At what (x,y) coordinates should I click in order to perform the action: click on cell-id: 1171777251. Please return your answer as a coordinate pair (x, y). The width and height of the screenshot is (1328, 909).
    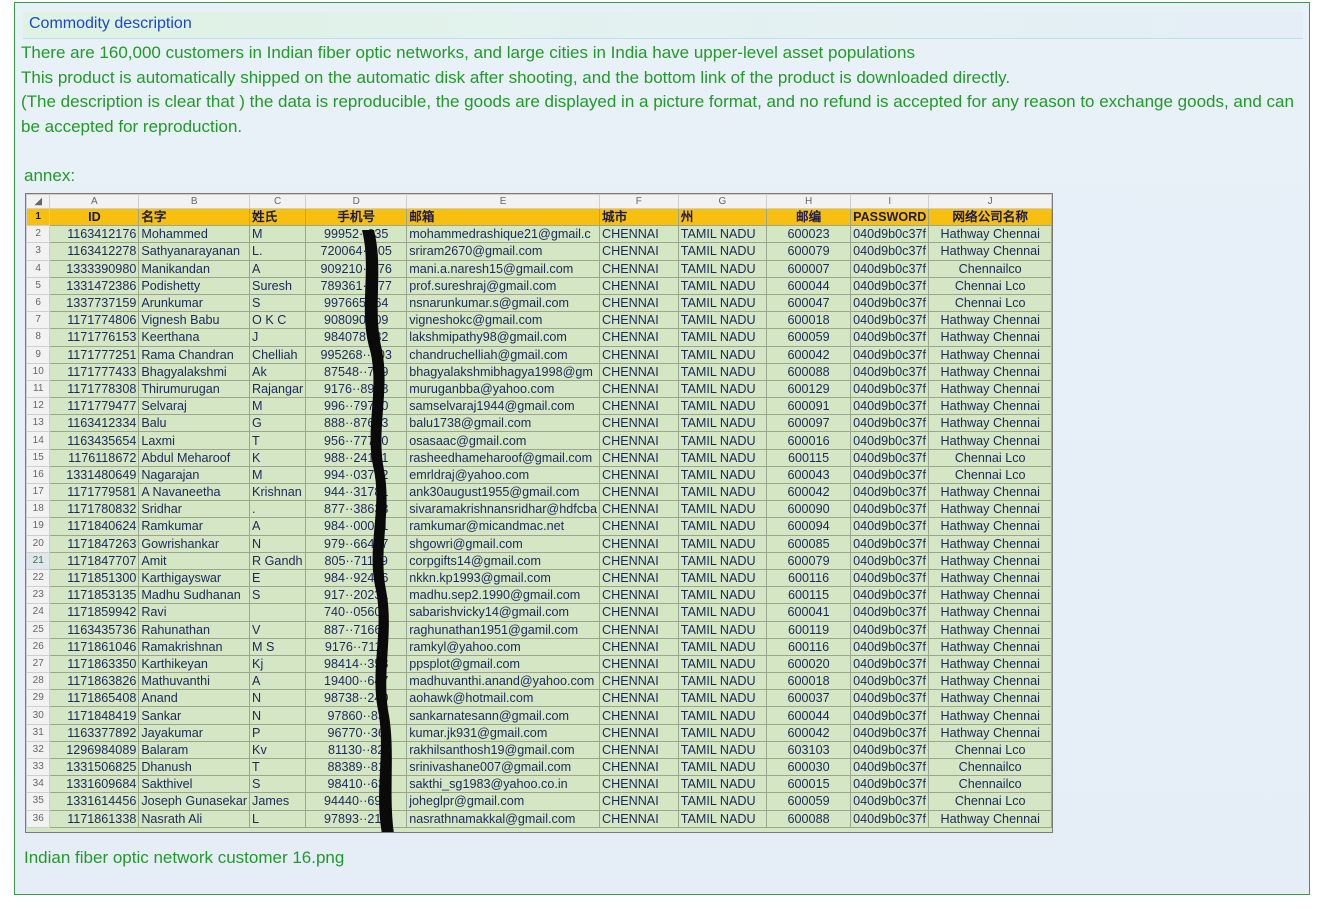
    Looking at the image, I should click on (94, 354).